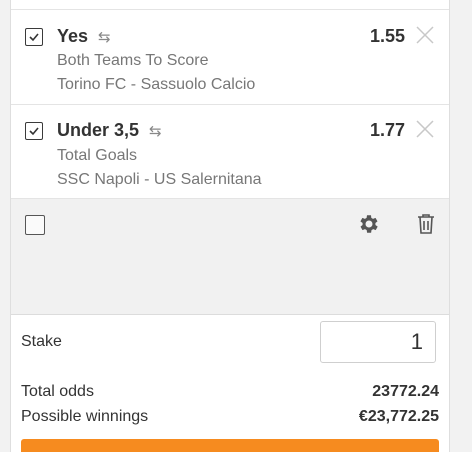  Describe the element at coordinates (378, 342) in the screenshot. I see `stake-input` at that location.